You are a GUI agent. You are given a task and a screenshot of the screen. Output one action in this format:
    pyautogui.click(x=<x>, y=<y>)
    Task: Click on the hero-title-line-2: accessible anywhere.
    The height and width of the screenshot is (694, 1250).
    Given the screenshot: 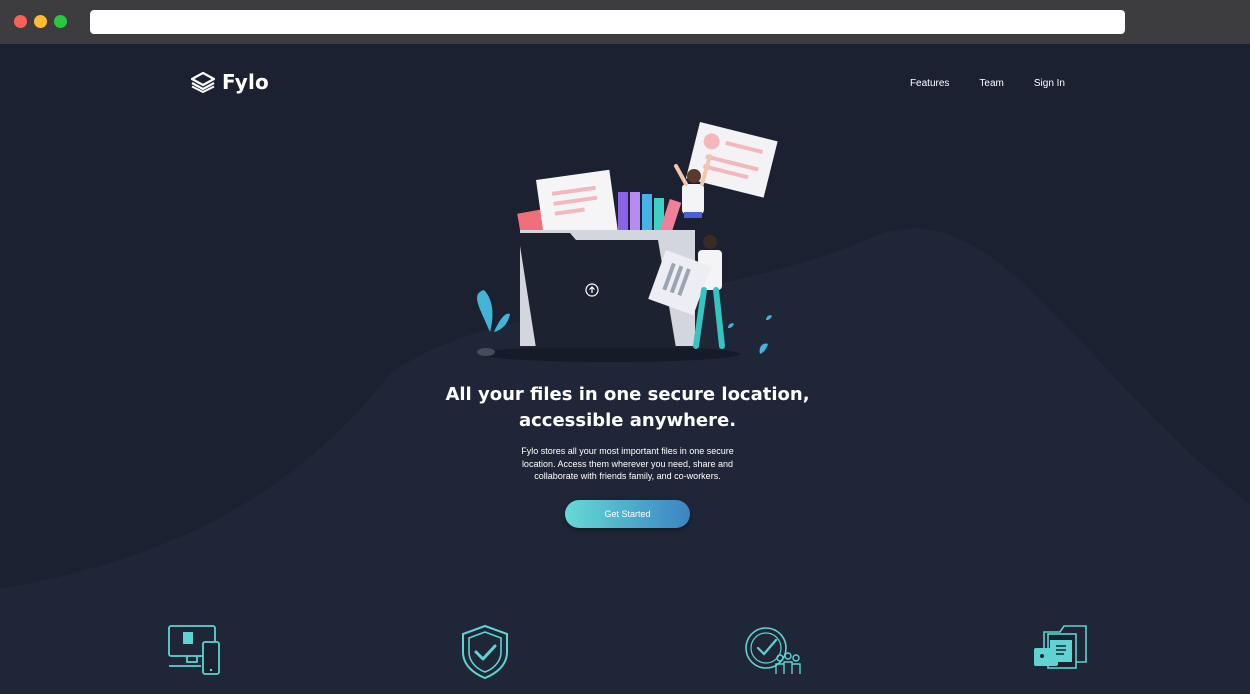 What is the action you would take?
    pyautogui.click(x=627, y=420)
    